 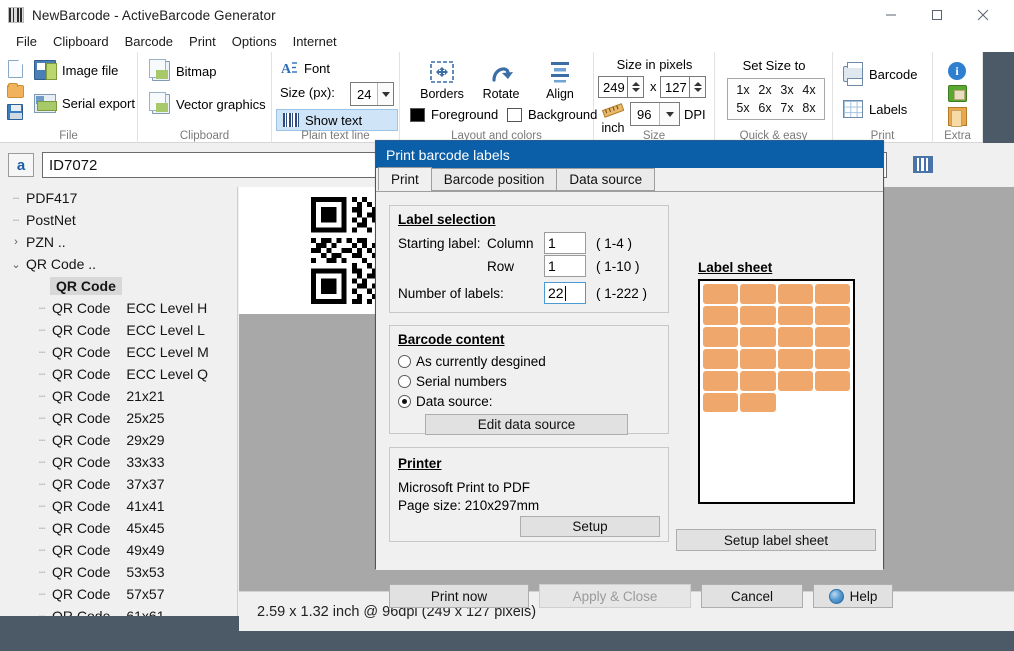 I want to click on print-now-button: Print now, so click(x=459, y=596).